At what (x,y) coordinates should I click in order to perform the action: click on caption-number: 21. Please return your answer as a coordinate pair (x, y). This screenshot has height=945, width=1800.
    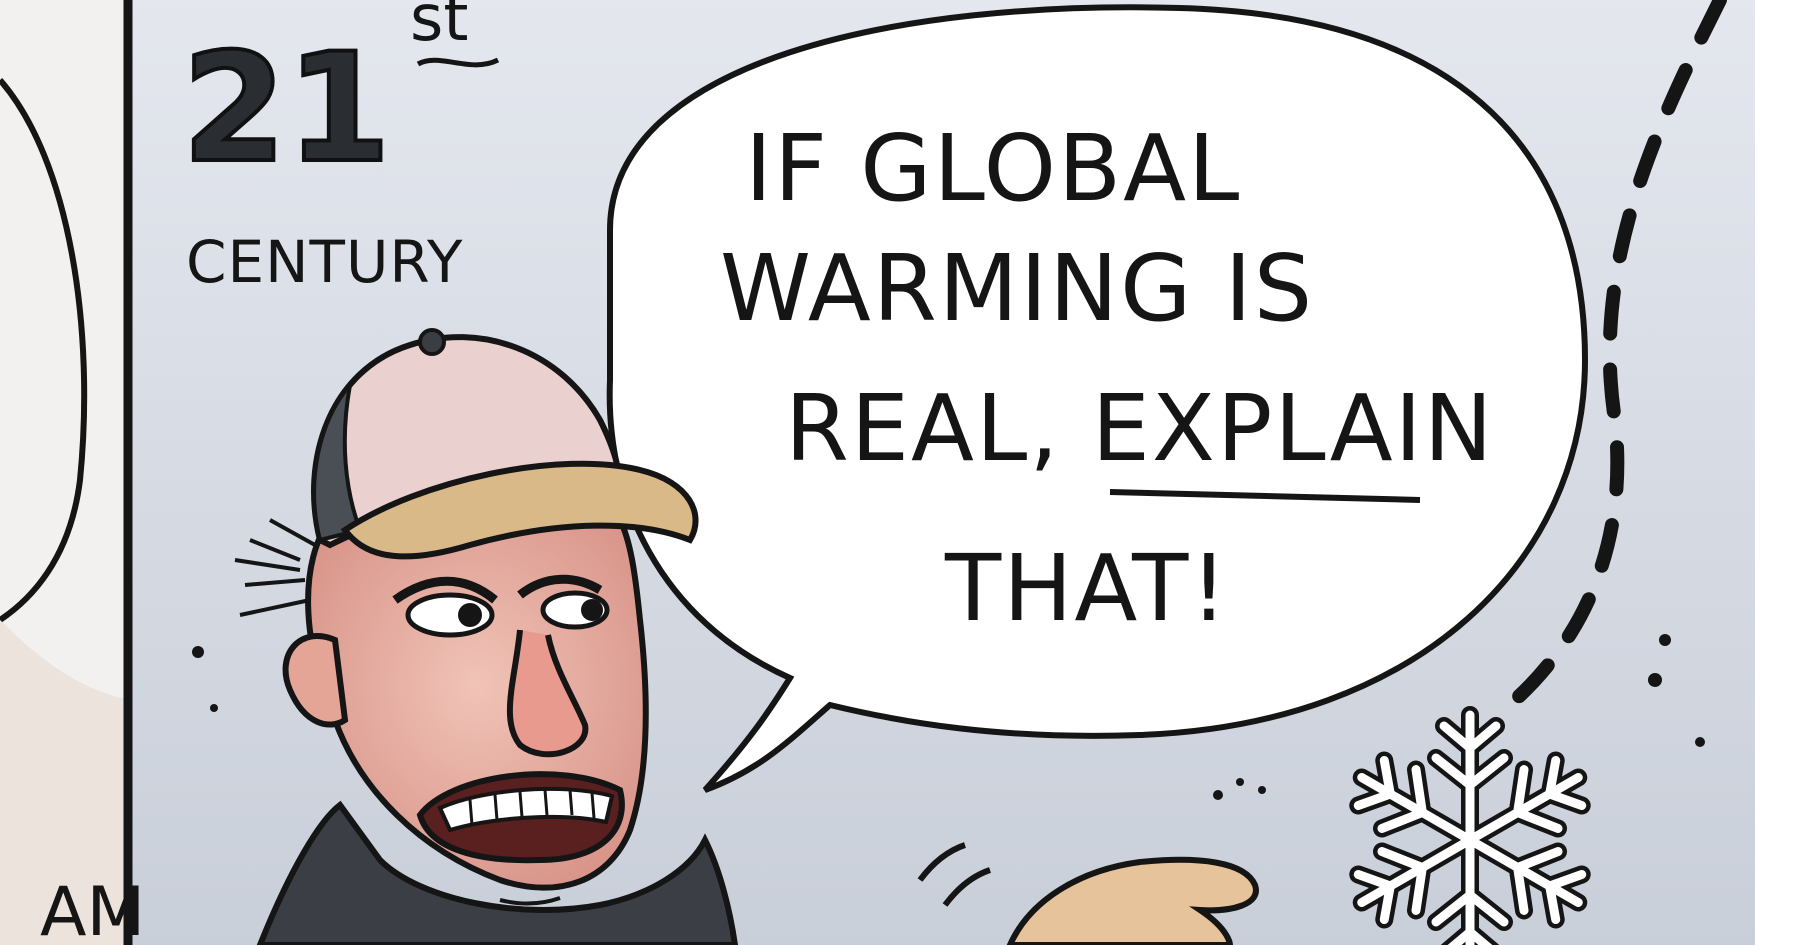
    Looking at the image, I should click on (286, 109).